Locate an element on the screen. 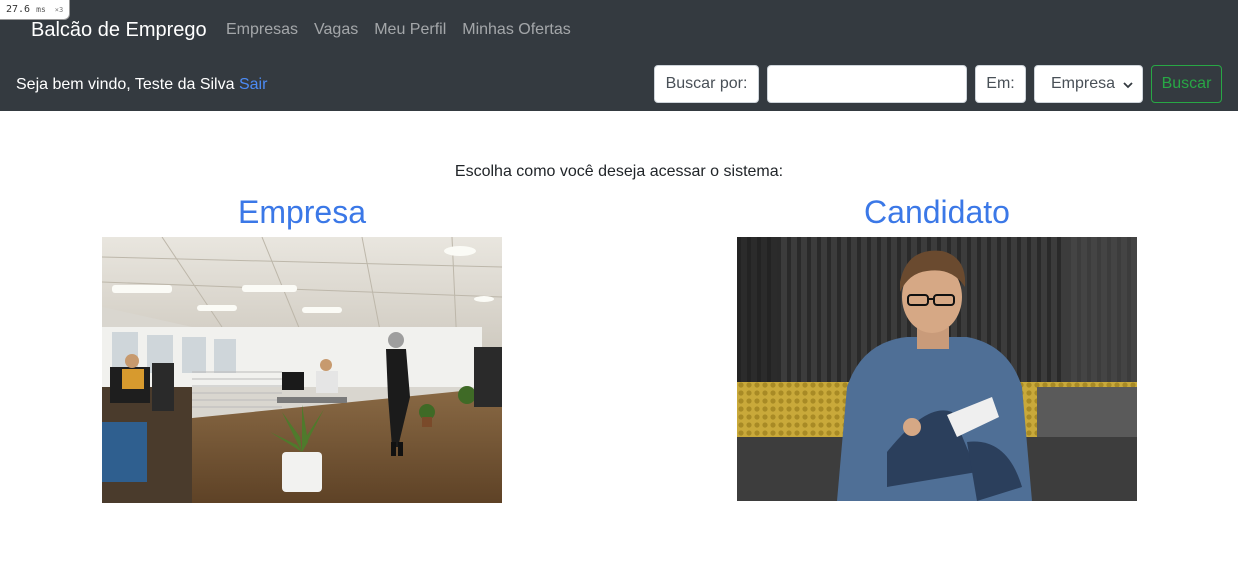  nav-link-empresas: Empresas is located at coordinates (262, 30).